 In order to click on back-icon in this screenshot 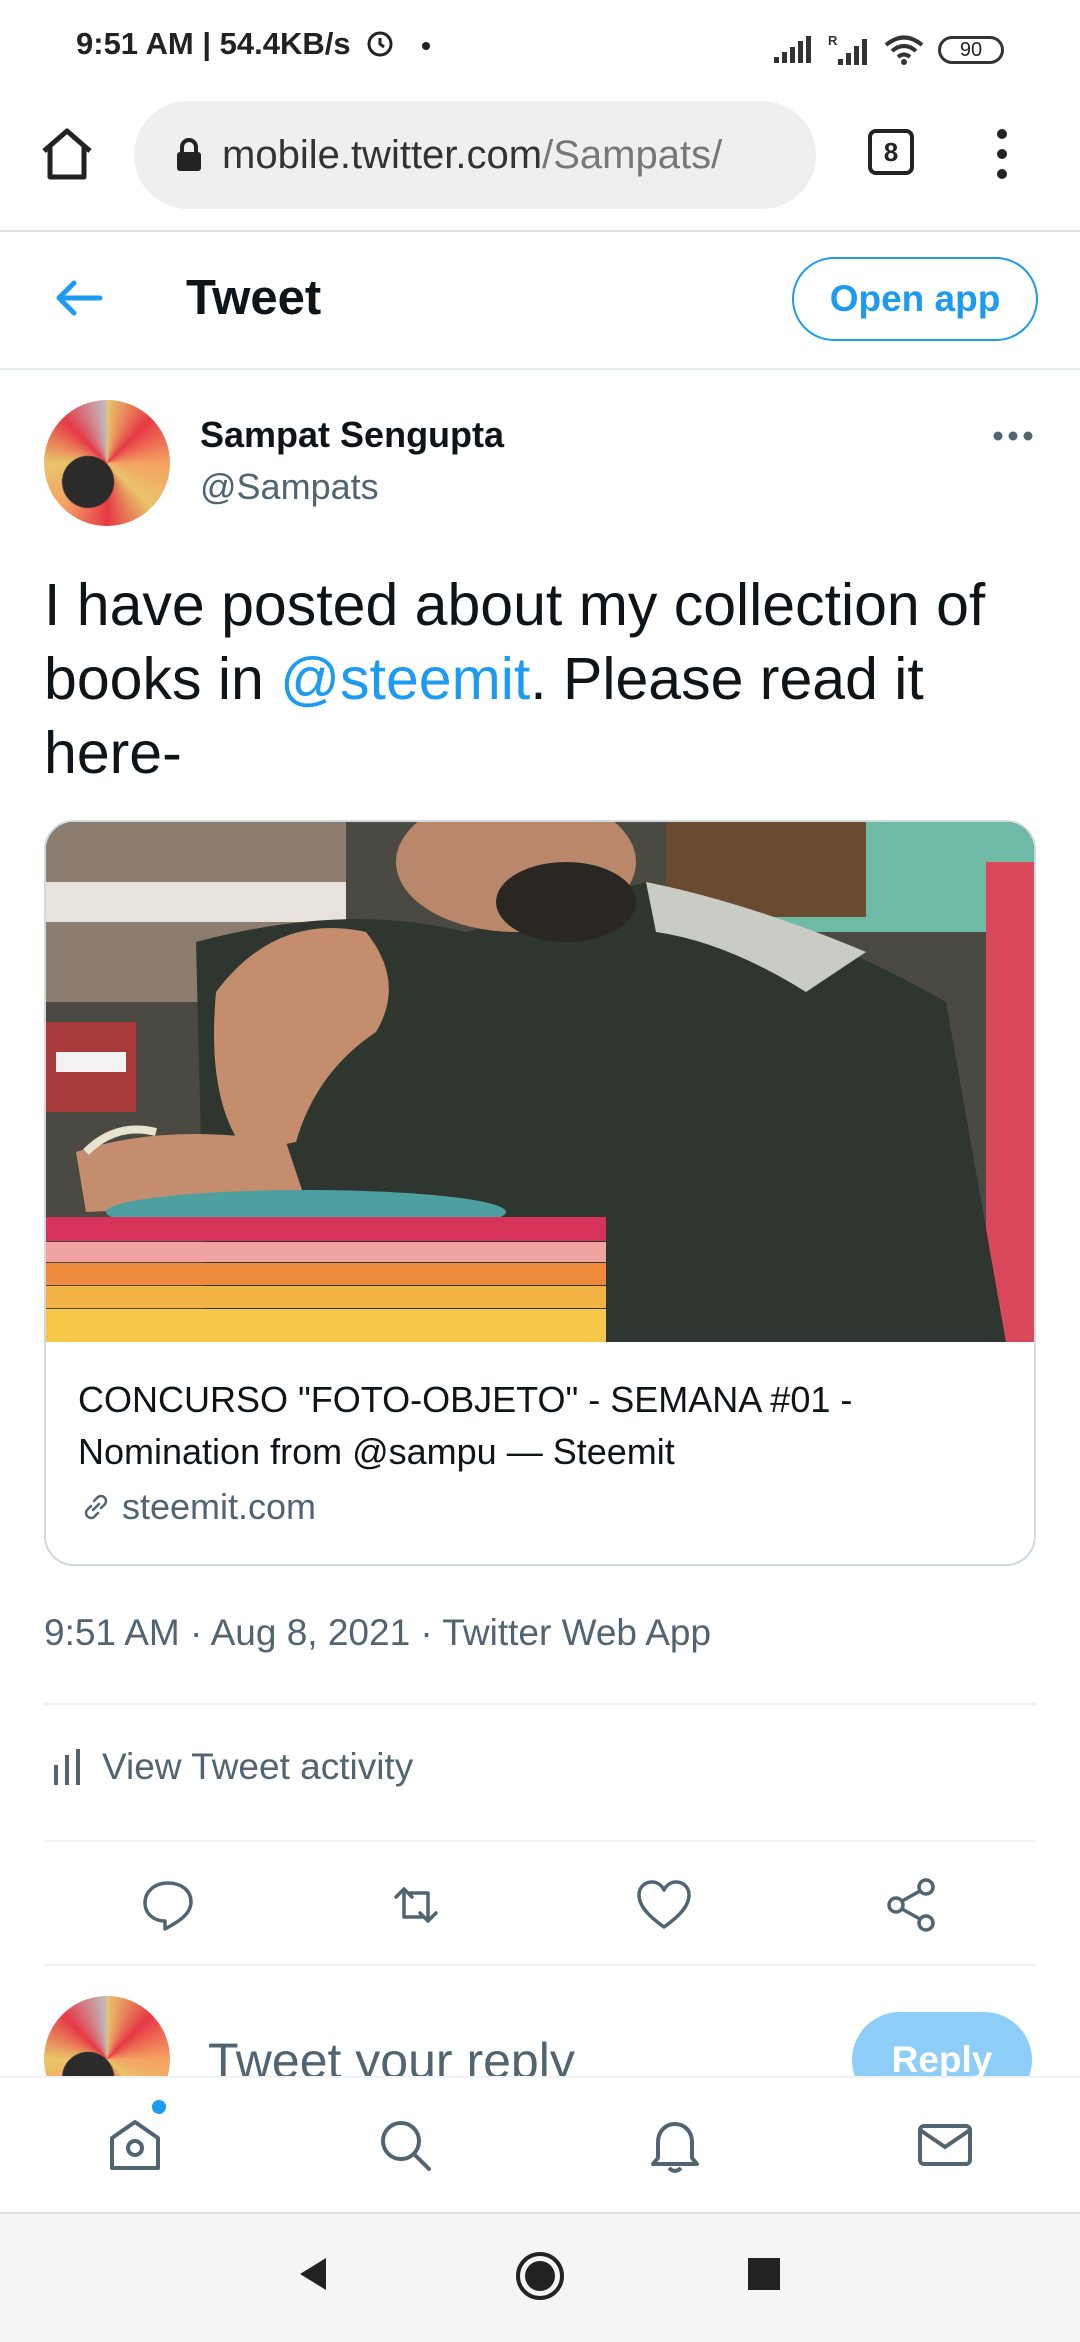, I will do `click(314, 2274)`.